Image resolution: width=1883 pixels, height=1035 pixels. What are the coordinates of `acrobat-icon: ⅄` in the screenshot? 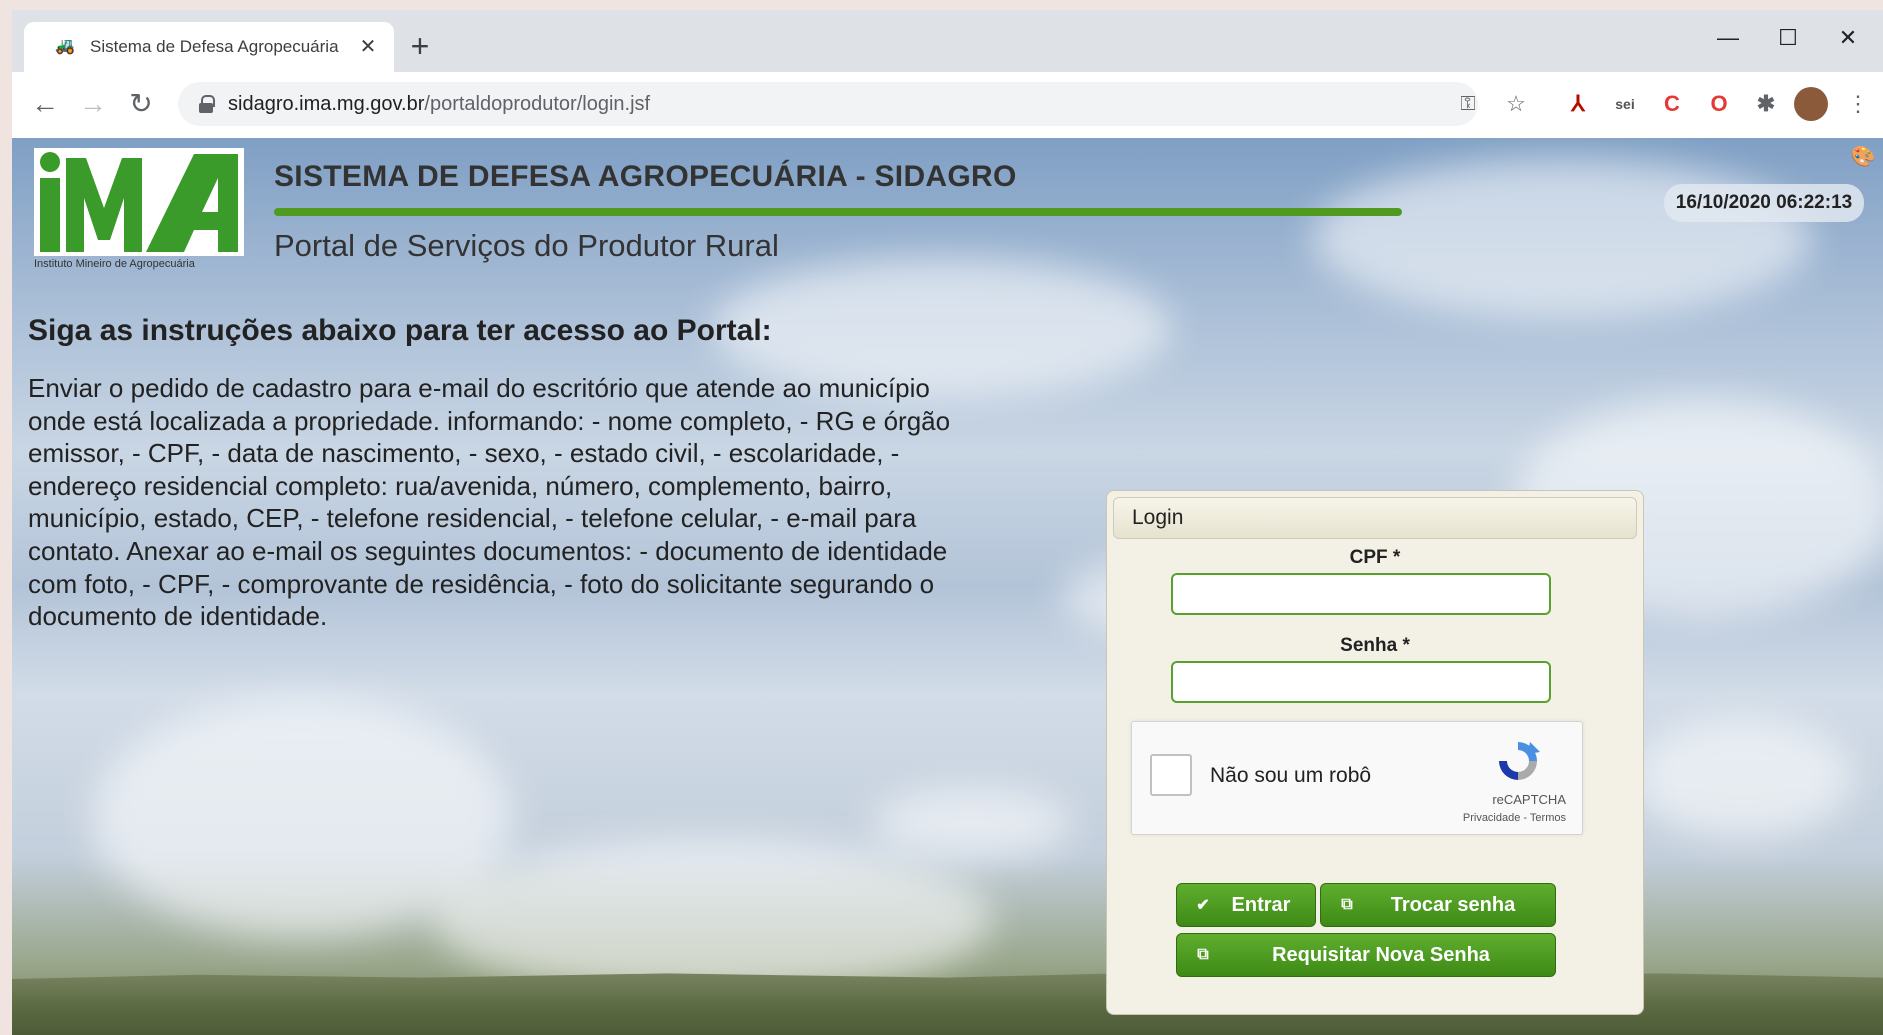 It's located at (1578, 104).